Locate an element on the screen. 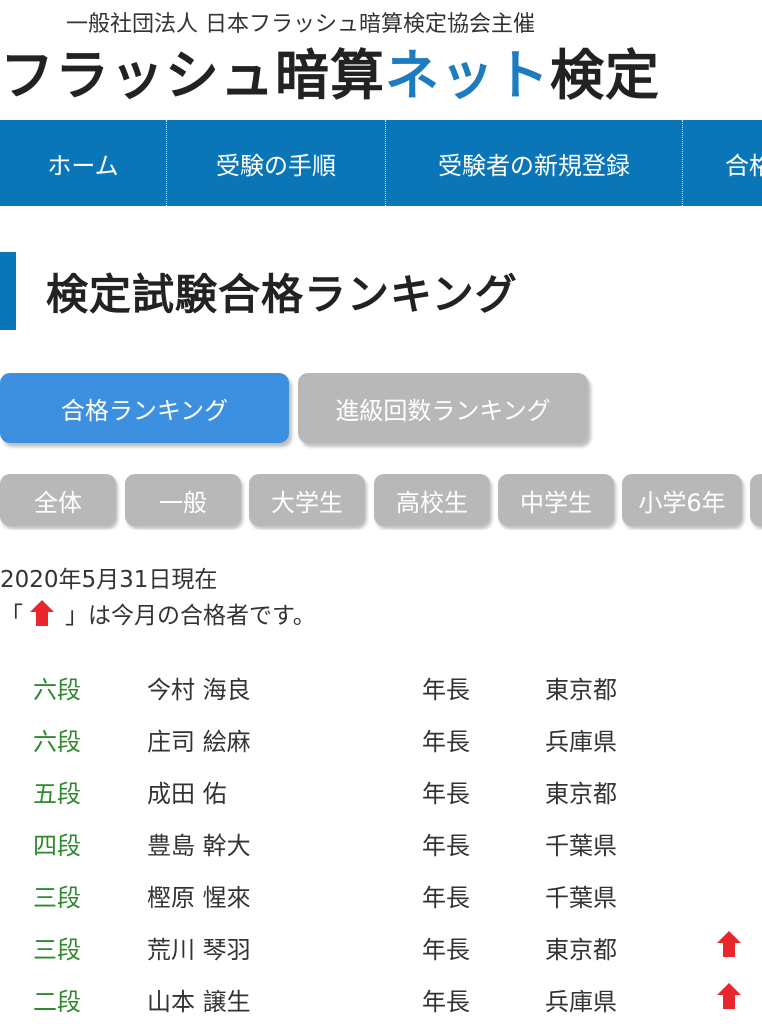 Image resolution: width=762 pixels, height=1024 pixels. category-filters: 全体 一般 大学生 高校生 中学生 小学6年 is located at coordinates (381, 502).